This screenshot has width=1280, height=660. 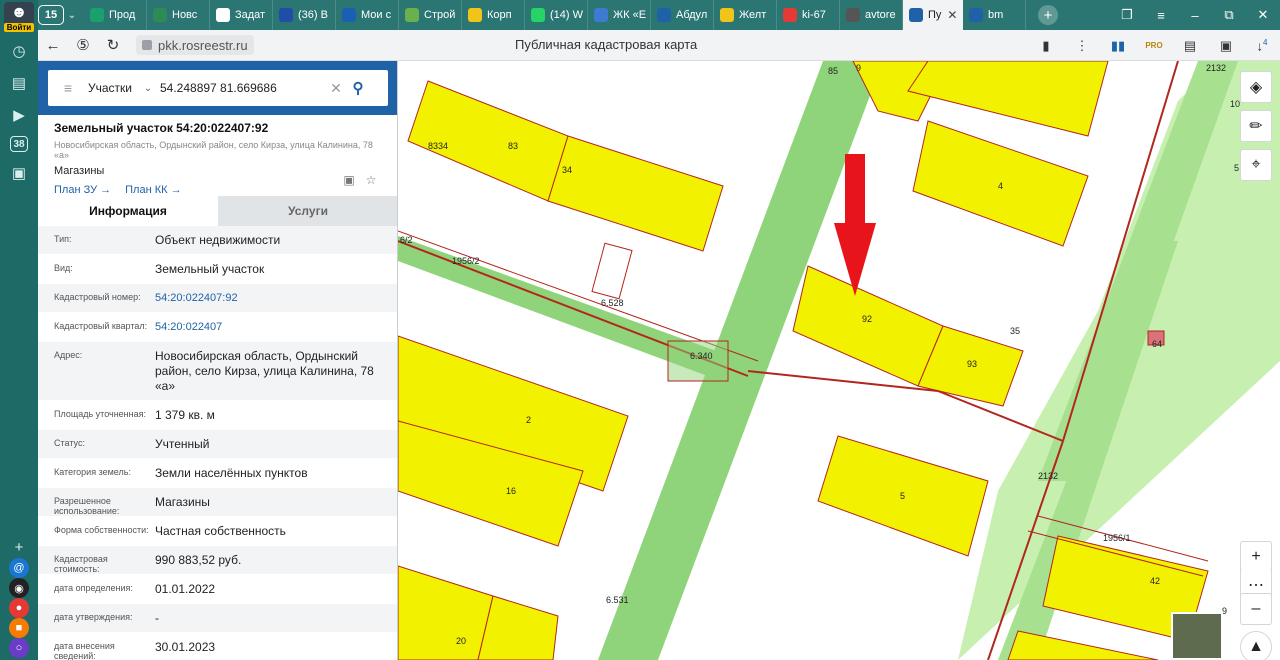 I want to click on collections-icon: ❐, so click(x=1127, y=15).